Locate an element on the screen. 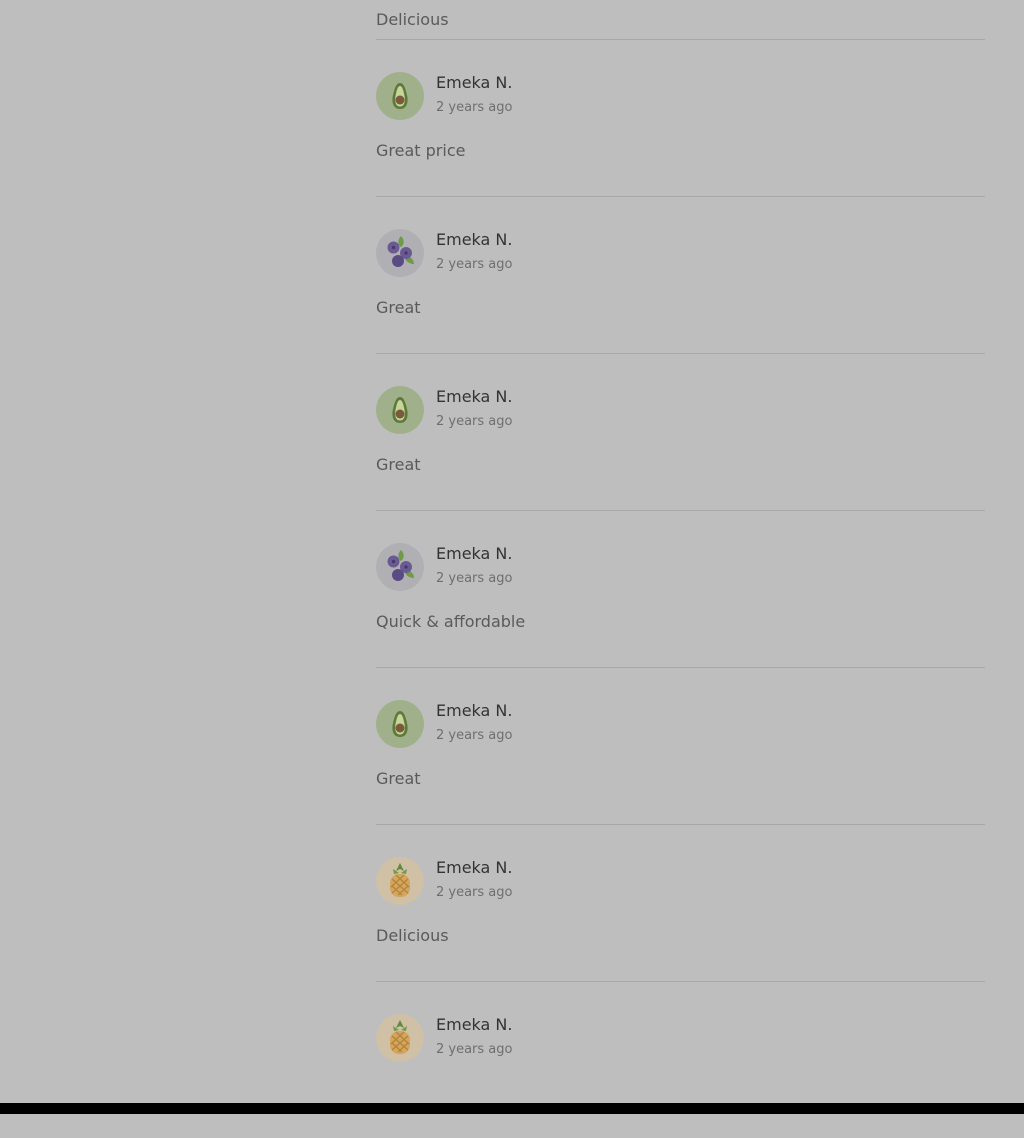 The height and width of the screenshot is (1138, 1024). review-item: Emeka N. 2 years ago Delicious is located at coordinates (680, 903).